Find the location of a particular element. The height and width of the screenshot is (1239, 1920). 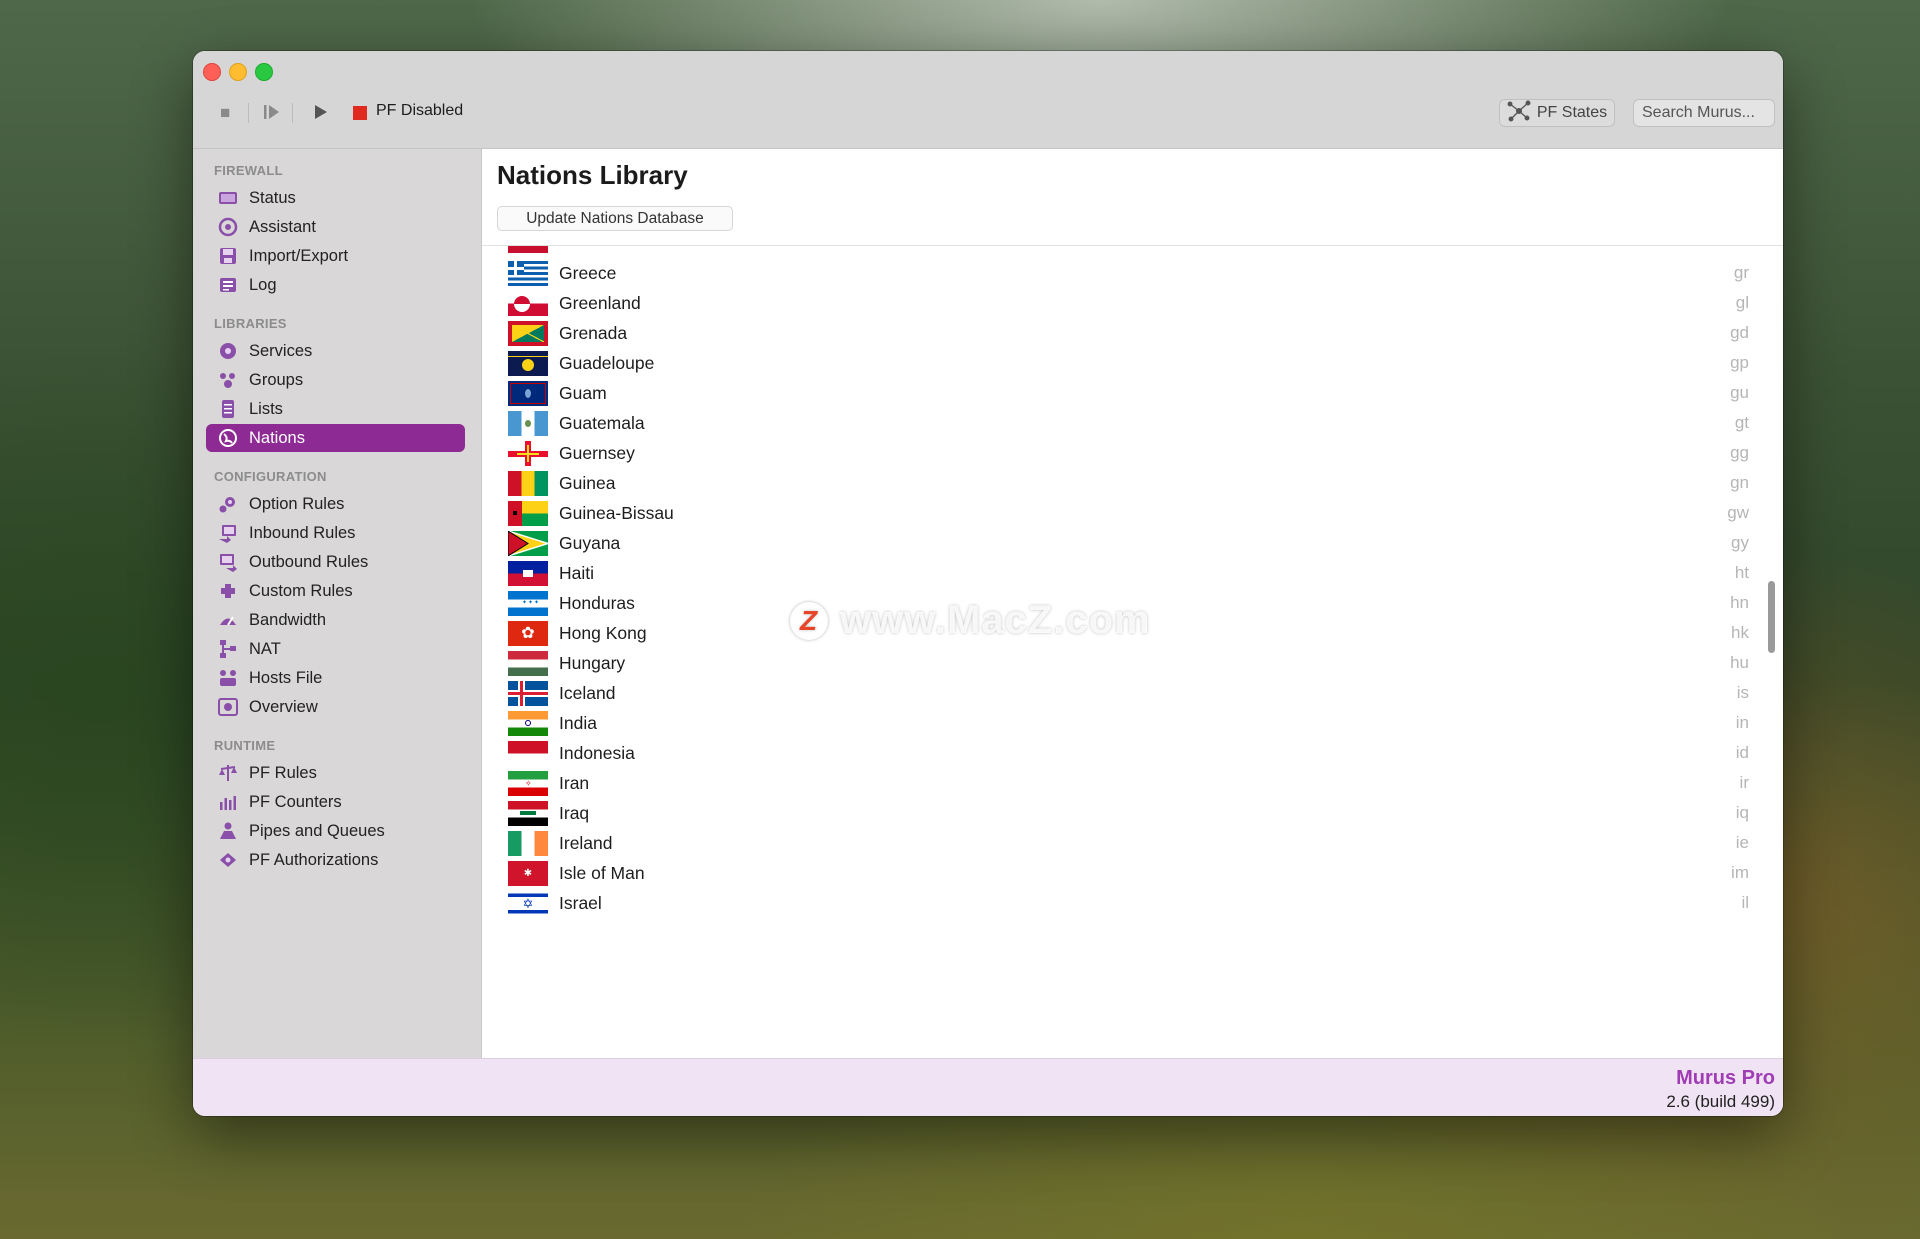

pf-states-button: PF States is located at coordinates (1557, 113).